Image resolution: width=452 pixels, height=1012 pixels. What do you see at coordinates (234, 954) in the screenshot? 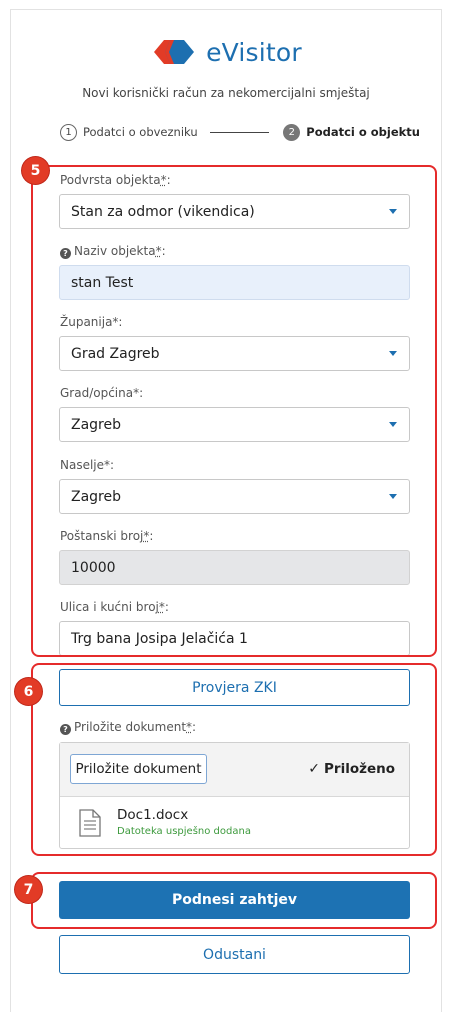
I see `cancel-button: Odustani` at bounding box center [234, 954].